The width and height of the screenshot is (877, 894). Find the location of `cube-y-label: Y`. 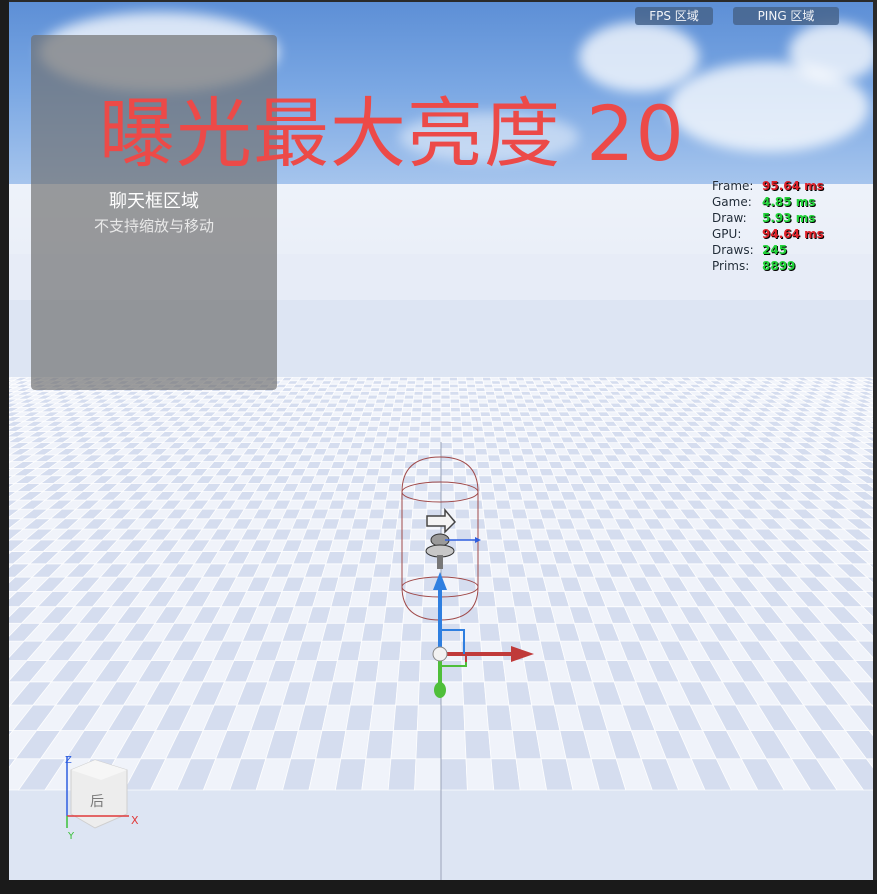

cube-y-label: Y is located at coordinates (71, 836).